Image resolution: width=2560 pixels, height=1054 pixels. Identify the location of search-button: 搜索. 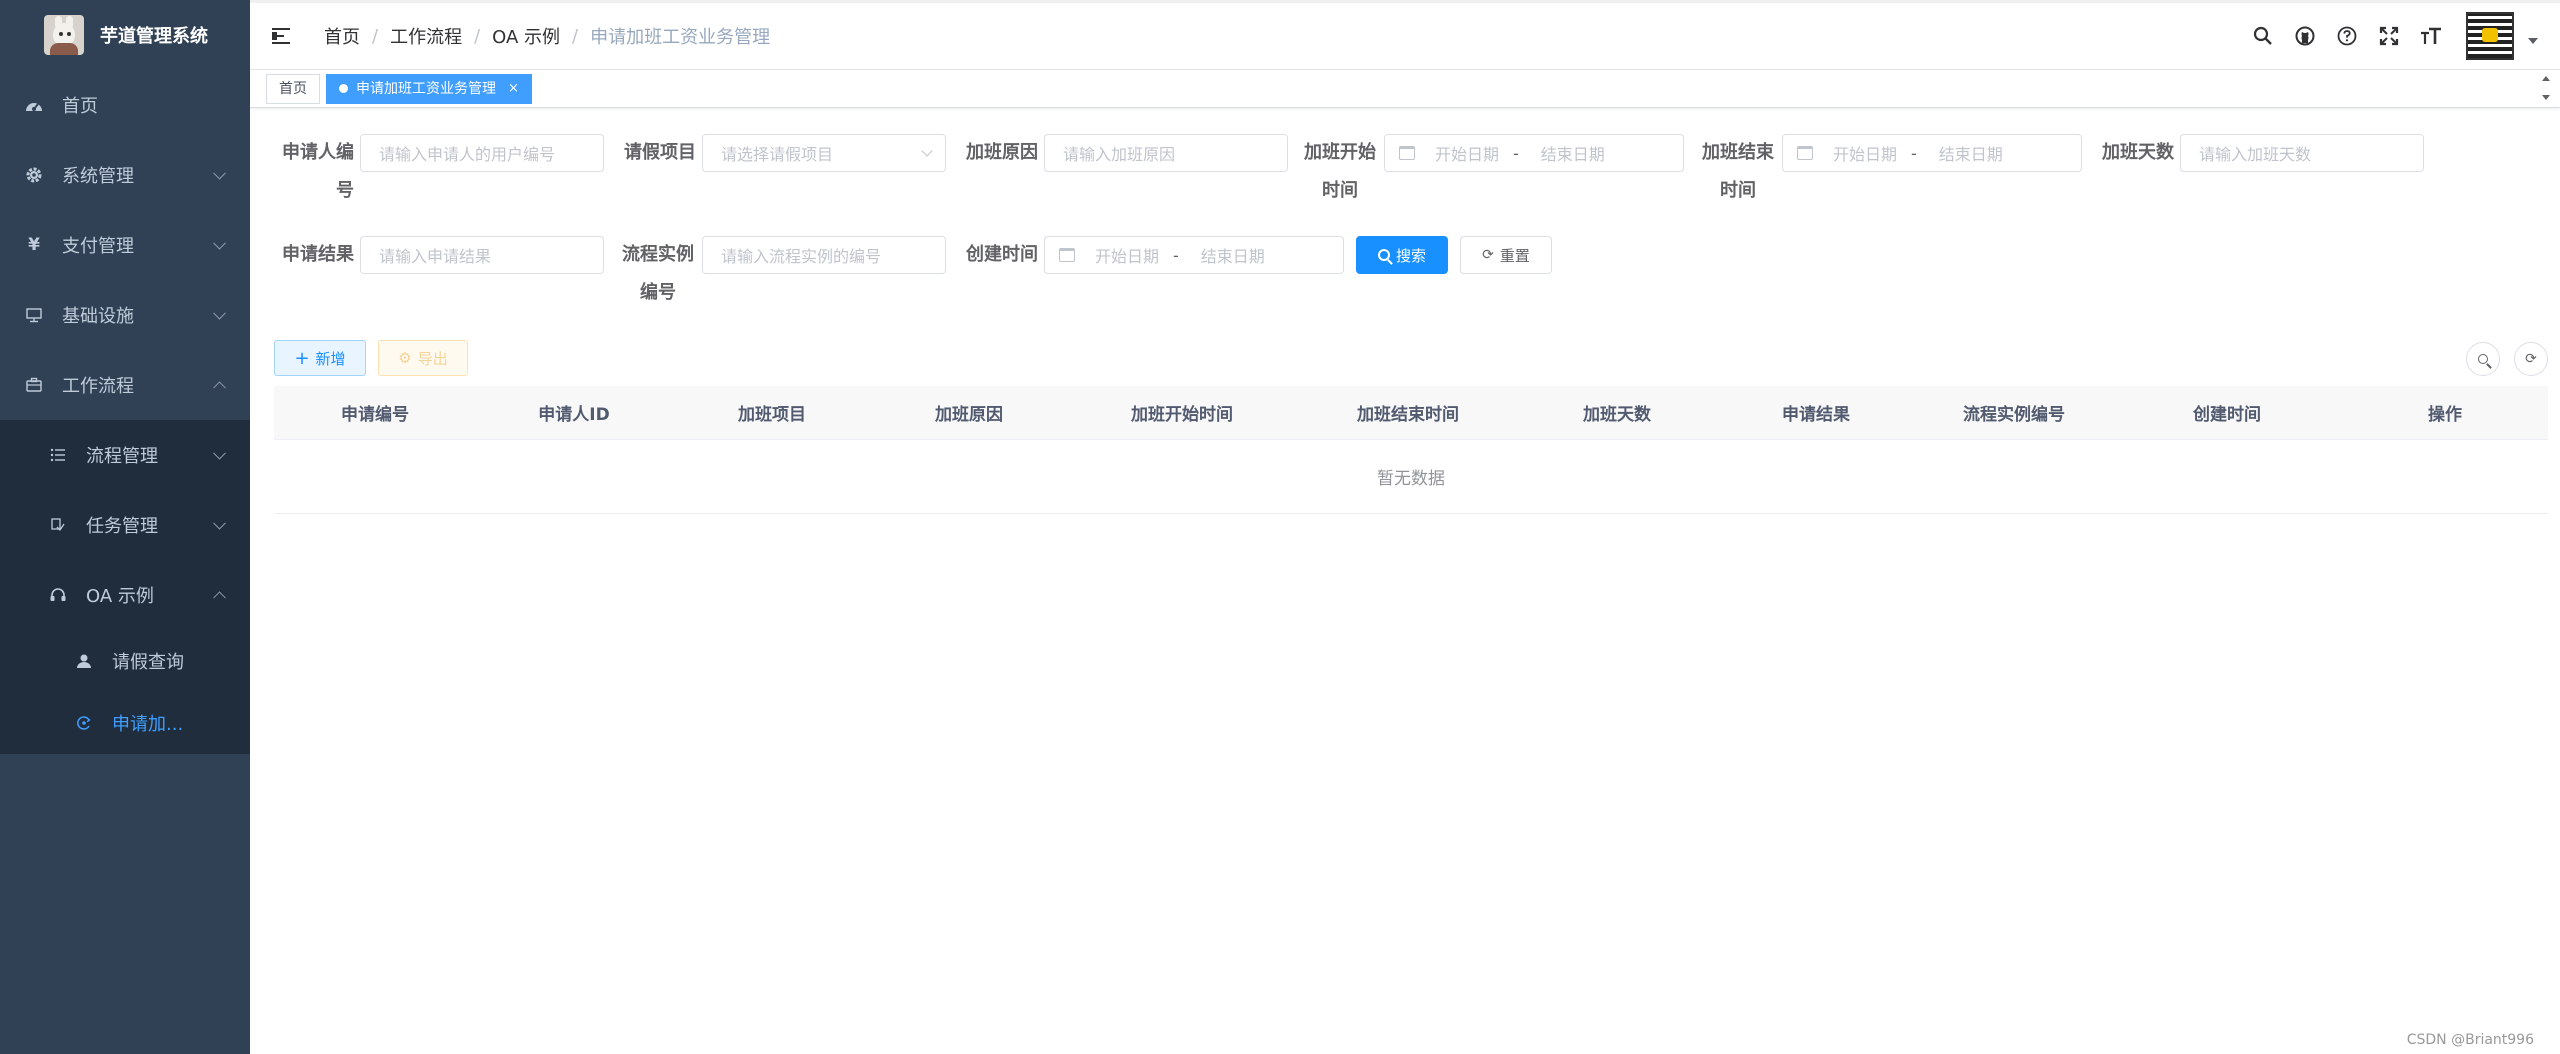
(1402, 255).